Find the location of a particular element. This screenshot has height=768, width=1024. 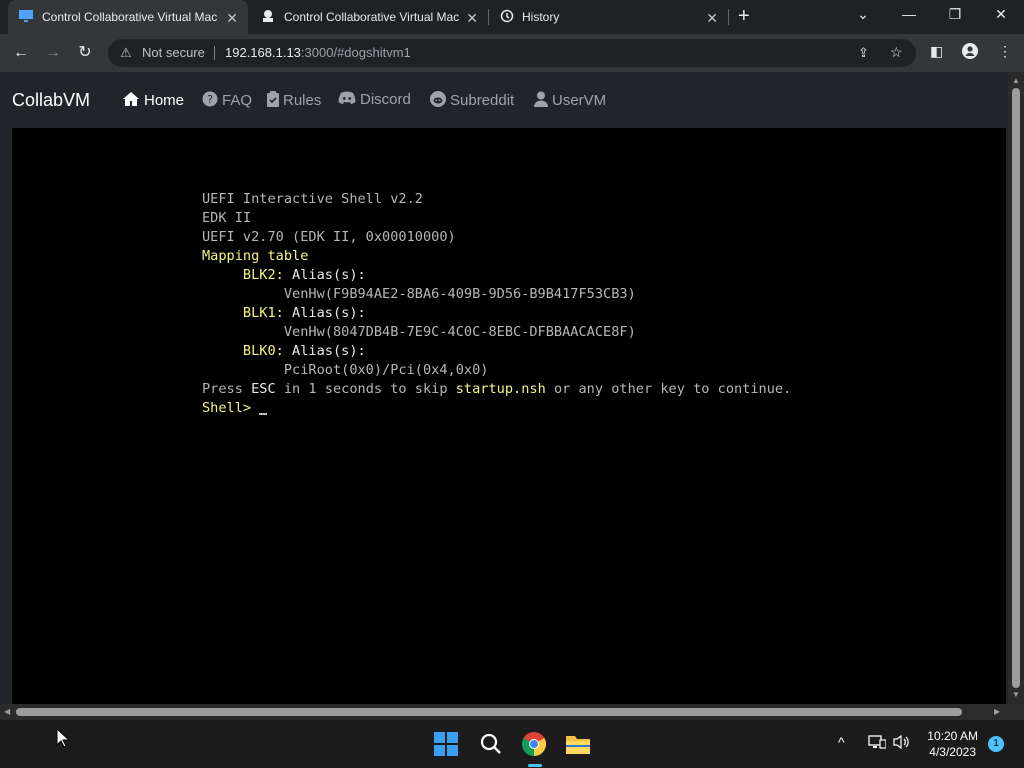

brand-logo: CollabVM is located at coordinates (51, 100).